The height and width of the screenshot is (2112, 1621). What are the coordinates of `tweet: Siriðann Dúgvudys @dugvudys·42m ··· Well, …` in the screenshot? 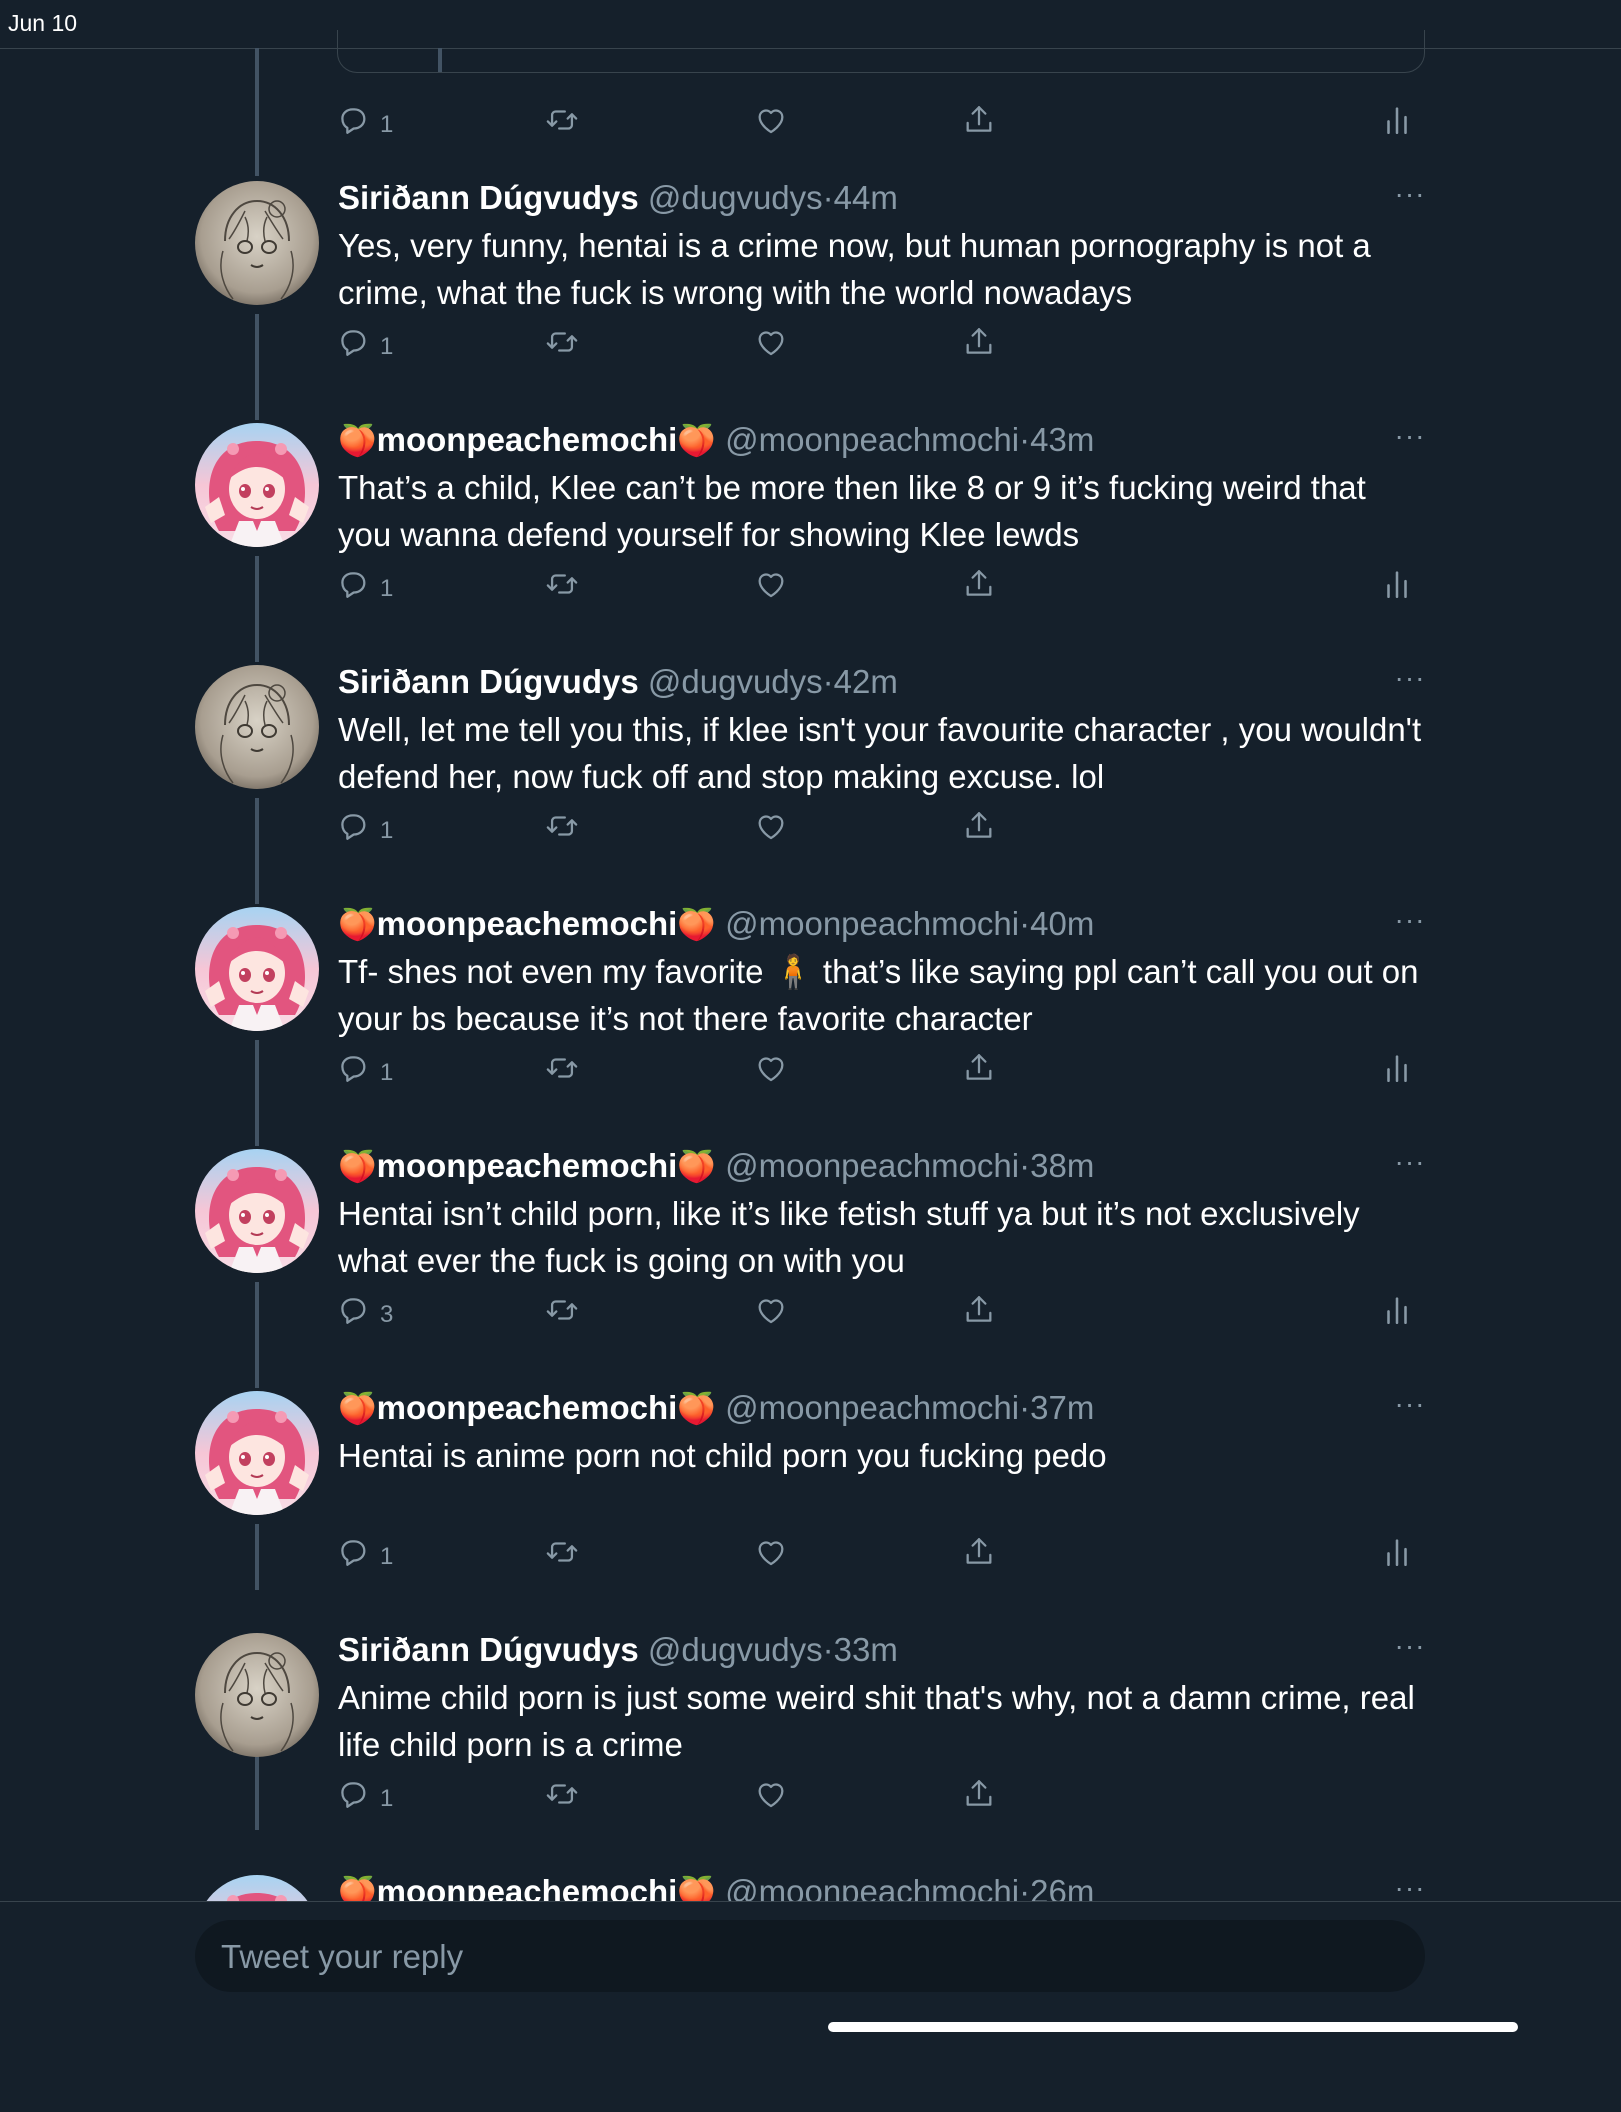 It's located at (810, 781).